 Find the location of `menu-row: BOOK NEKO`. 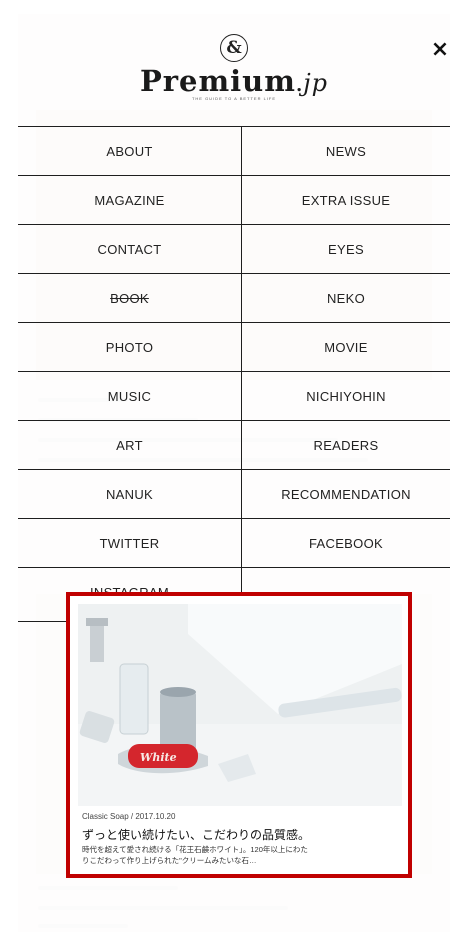

menu-row: BOOK NEKO is located at coordinates (234, 298).